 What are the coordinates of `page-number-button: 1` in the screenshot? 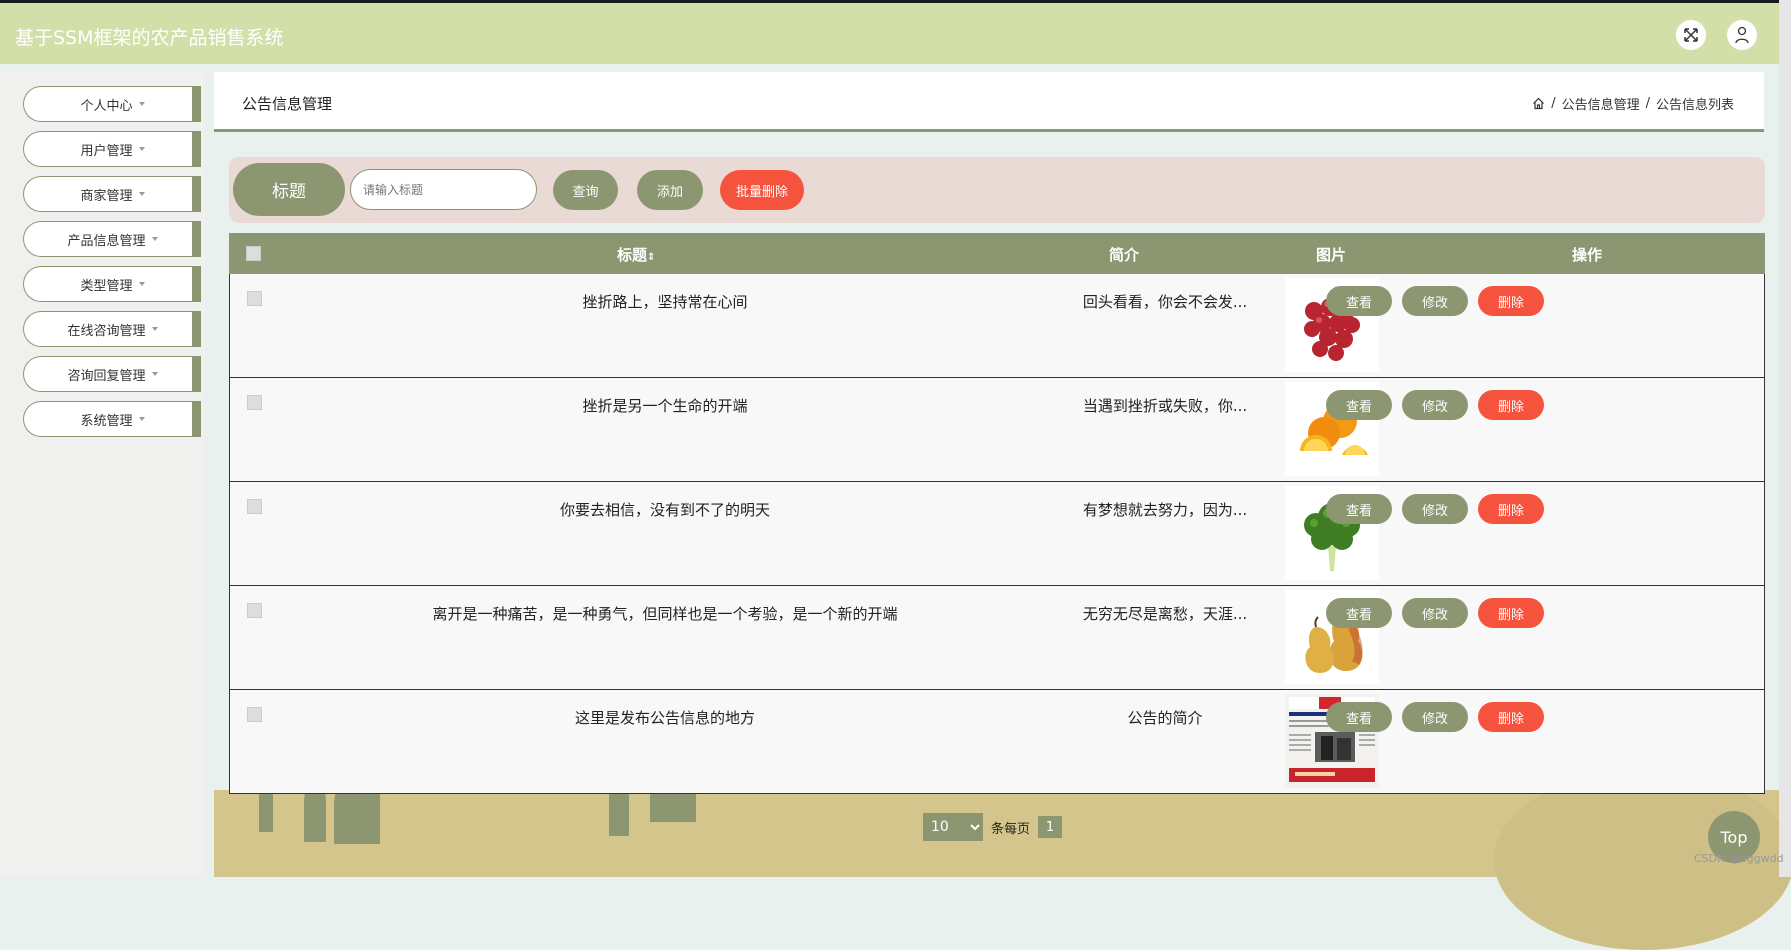 It's located at (1050, 827).